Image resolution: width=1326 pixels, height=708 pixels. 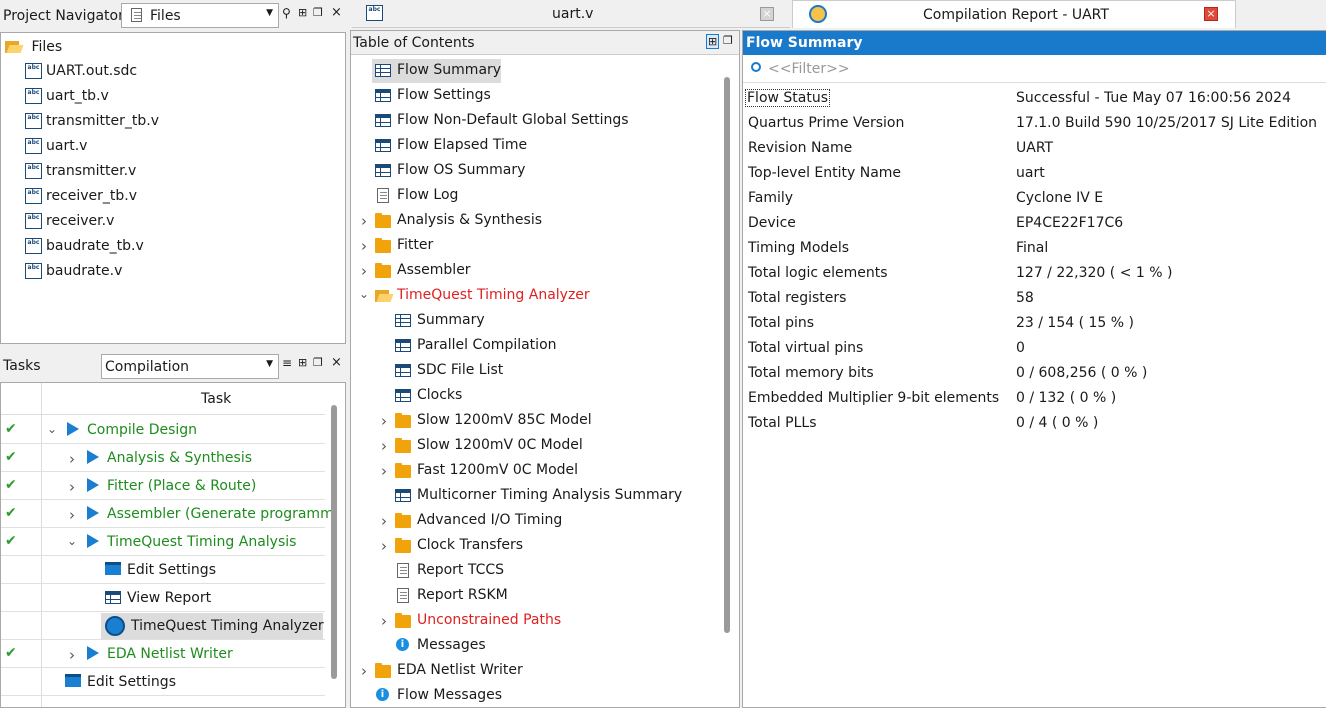 What do you see at coordinates (163, 430) in the screenshot?
I see `task-row: ✔ ⌄ Compile Design` at bounding box center [163, 430].